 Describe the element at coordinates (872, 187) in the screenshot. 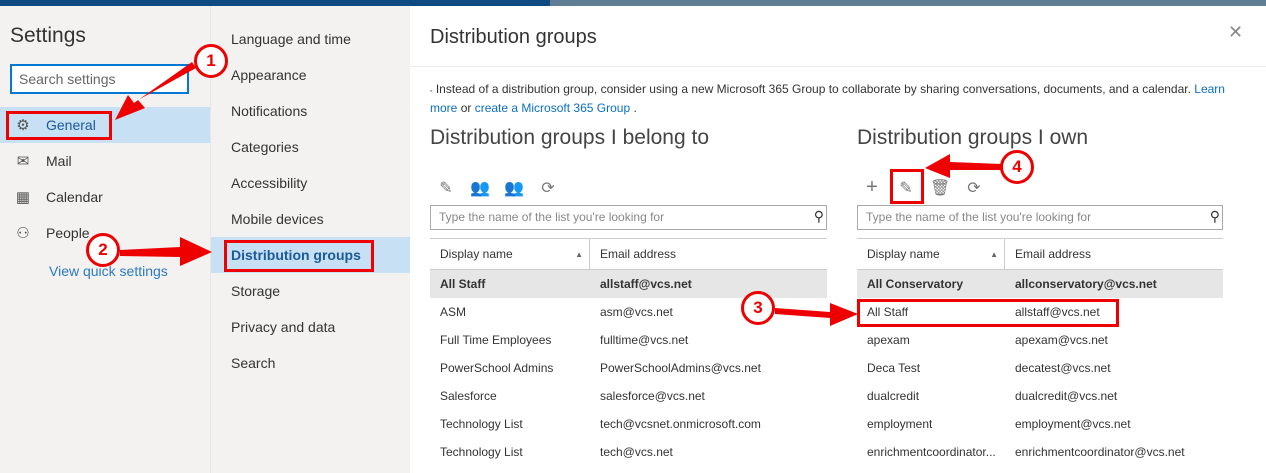

I see `add-icon: +` at that location.